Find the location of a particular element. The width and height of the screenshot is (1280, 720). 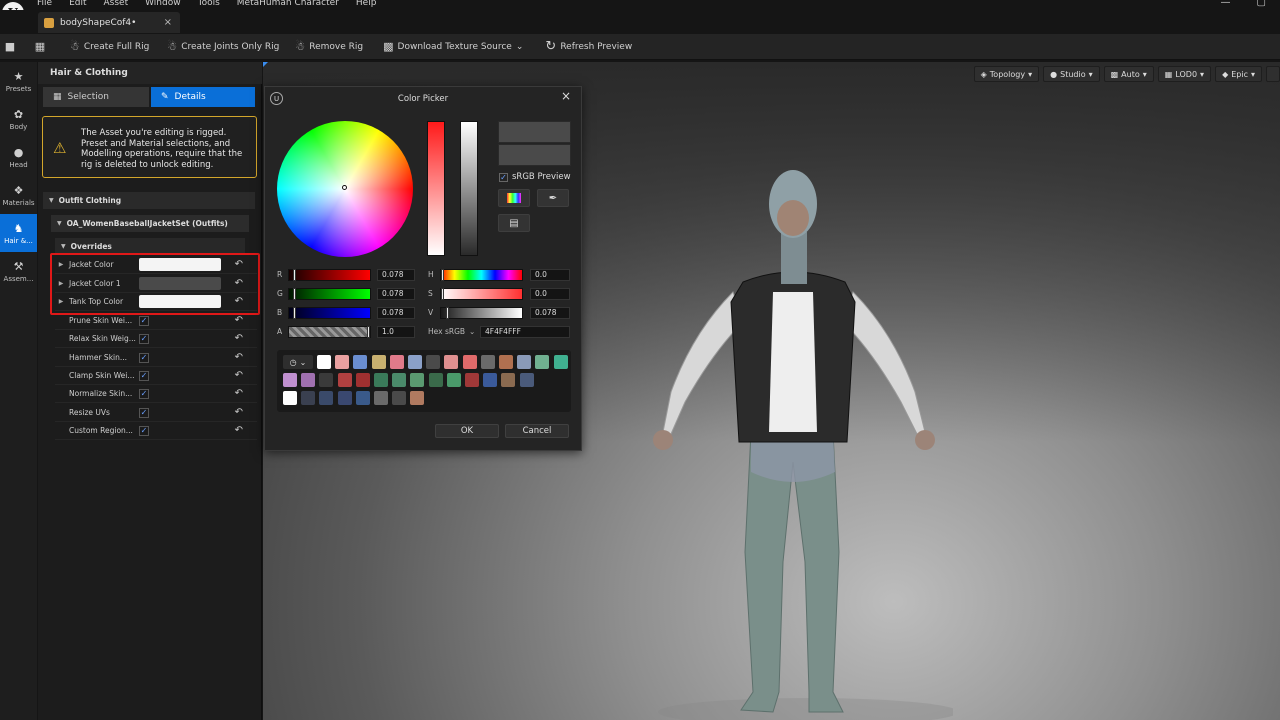

quality-button: ◆ Epic ▾ is located at coordinates (1238, 74).